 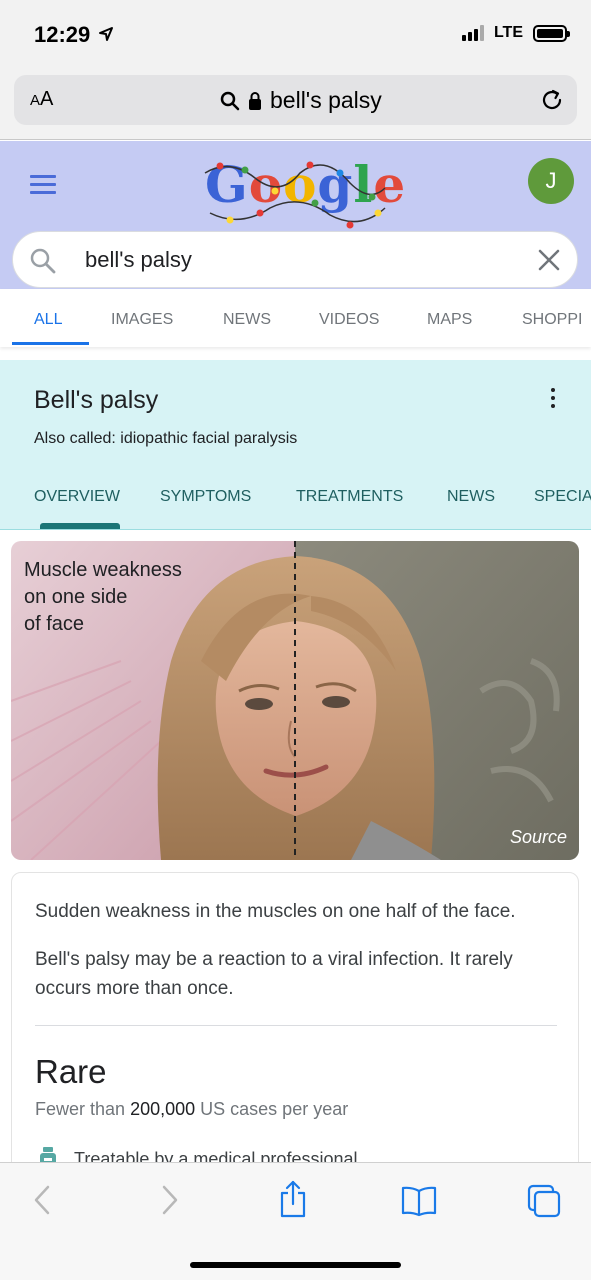 I want to click on text-size-button: AA, so click(x=41, y=99).